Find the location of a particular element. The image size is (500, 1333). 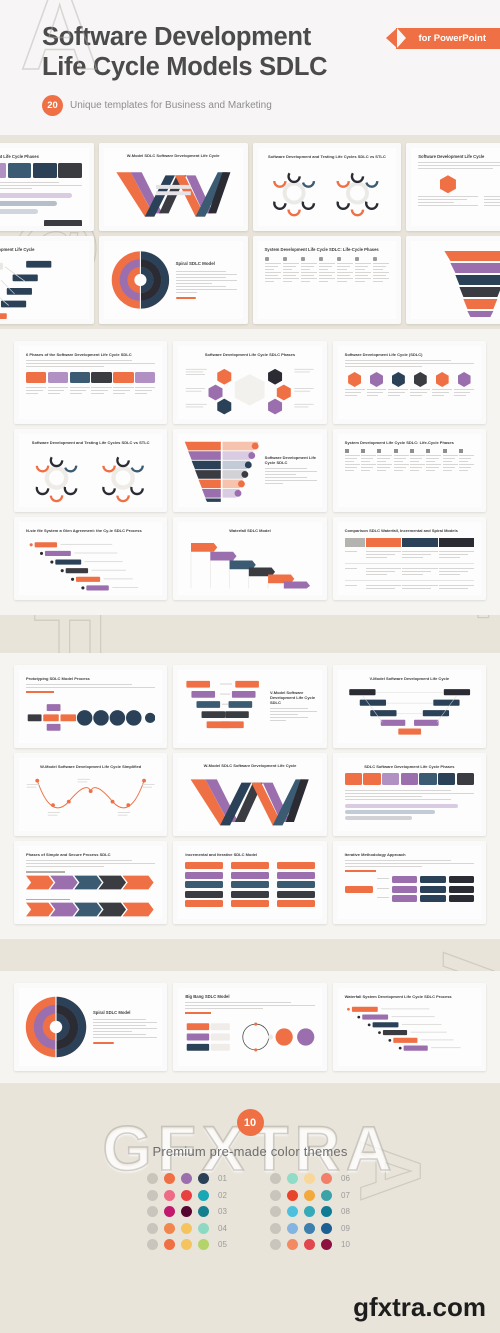

slide-card: Phases of Simple and Secure Process SDLC is located at coordinates (91, 882).